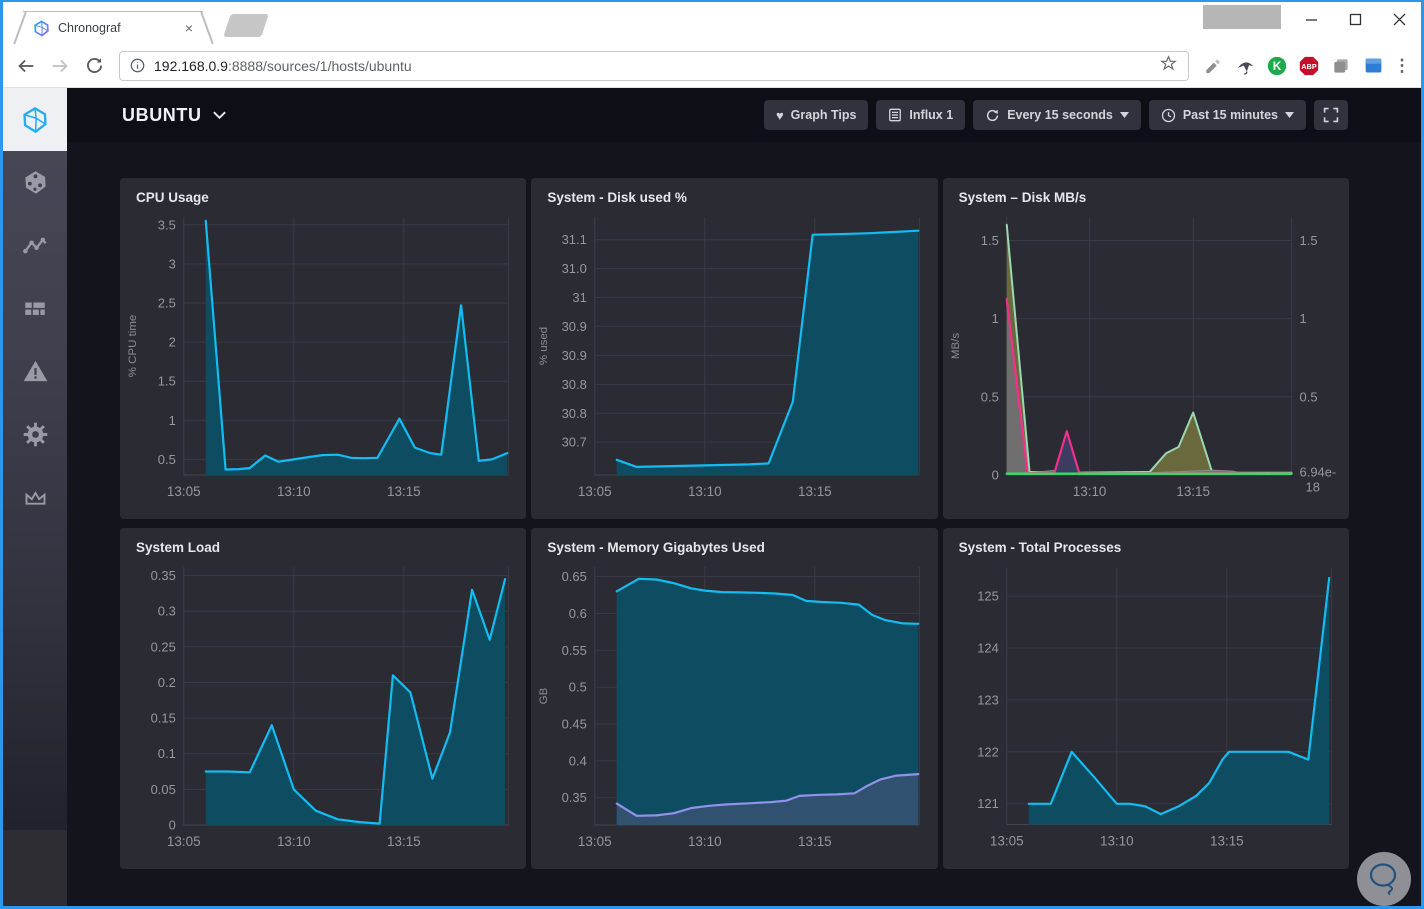 The width and height of the screenshot is (1424, 909). What do you see at coordinates (1341, 66) in the screenshot?
I see `extension-pages-icon` at bounding box center [1341, 66].